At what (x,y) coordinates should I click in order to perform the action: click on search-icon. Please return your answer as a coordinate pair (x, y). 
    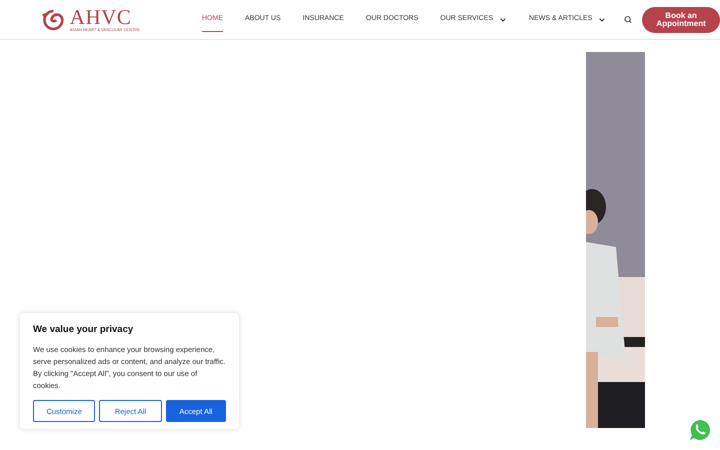
    Looking at the image, I should click on (628, 19).